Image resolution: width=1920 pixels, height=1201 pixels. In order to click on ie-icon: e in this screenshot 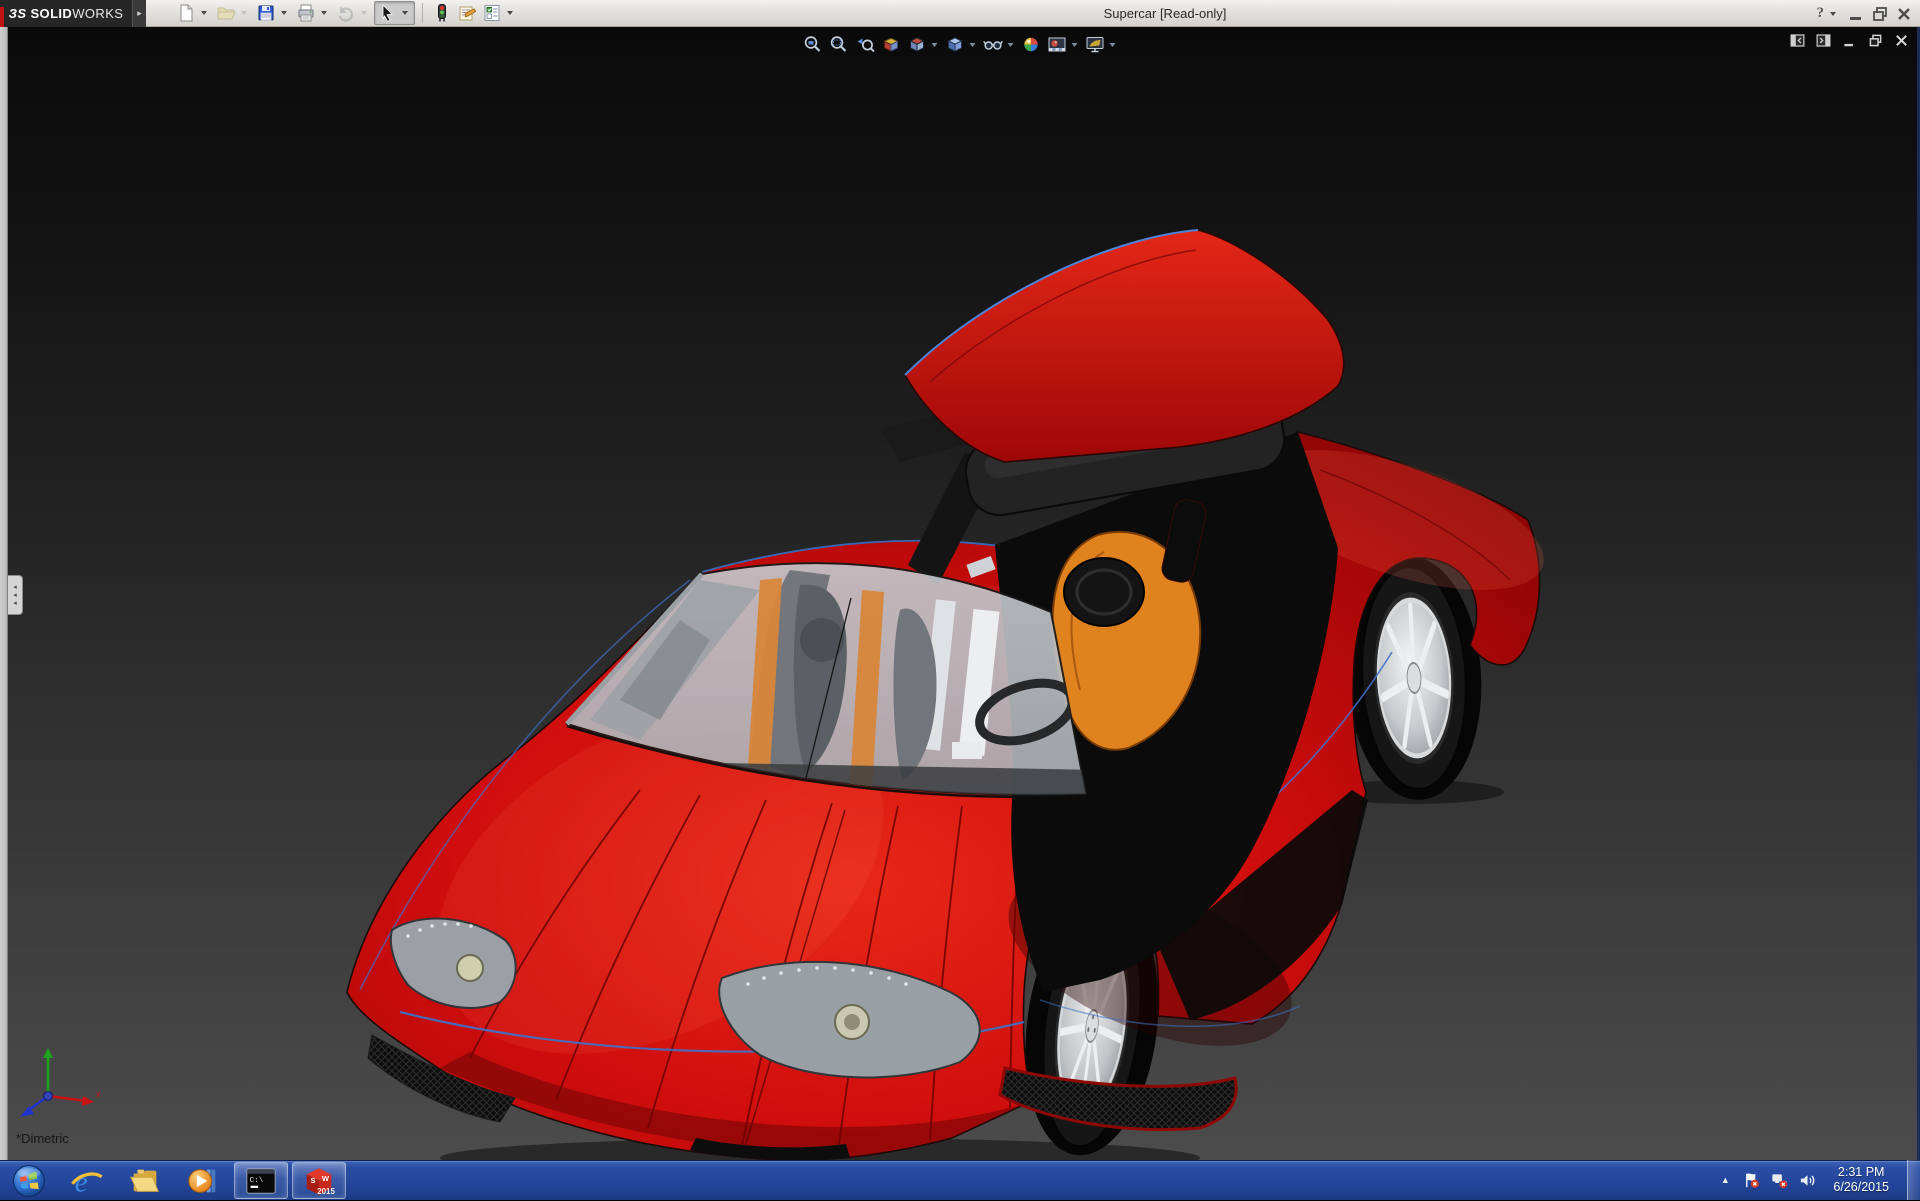, I will do `click(87, 1181)`.